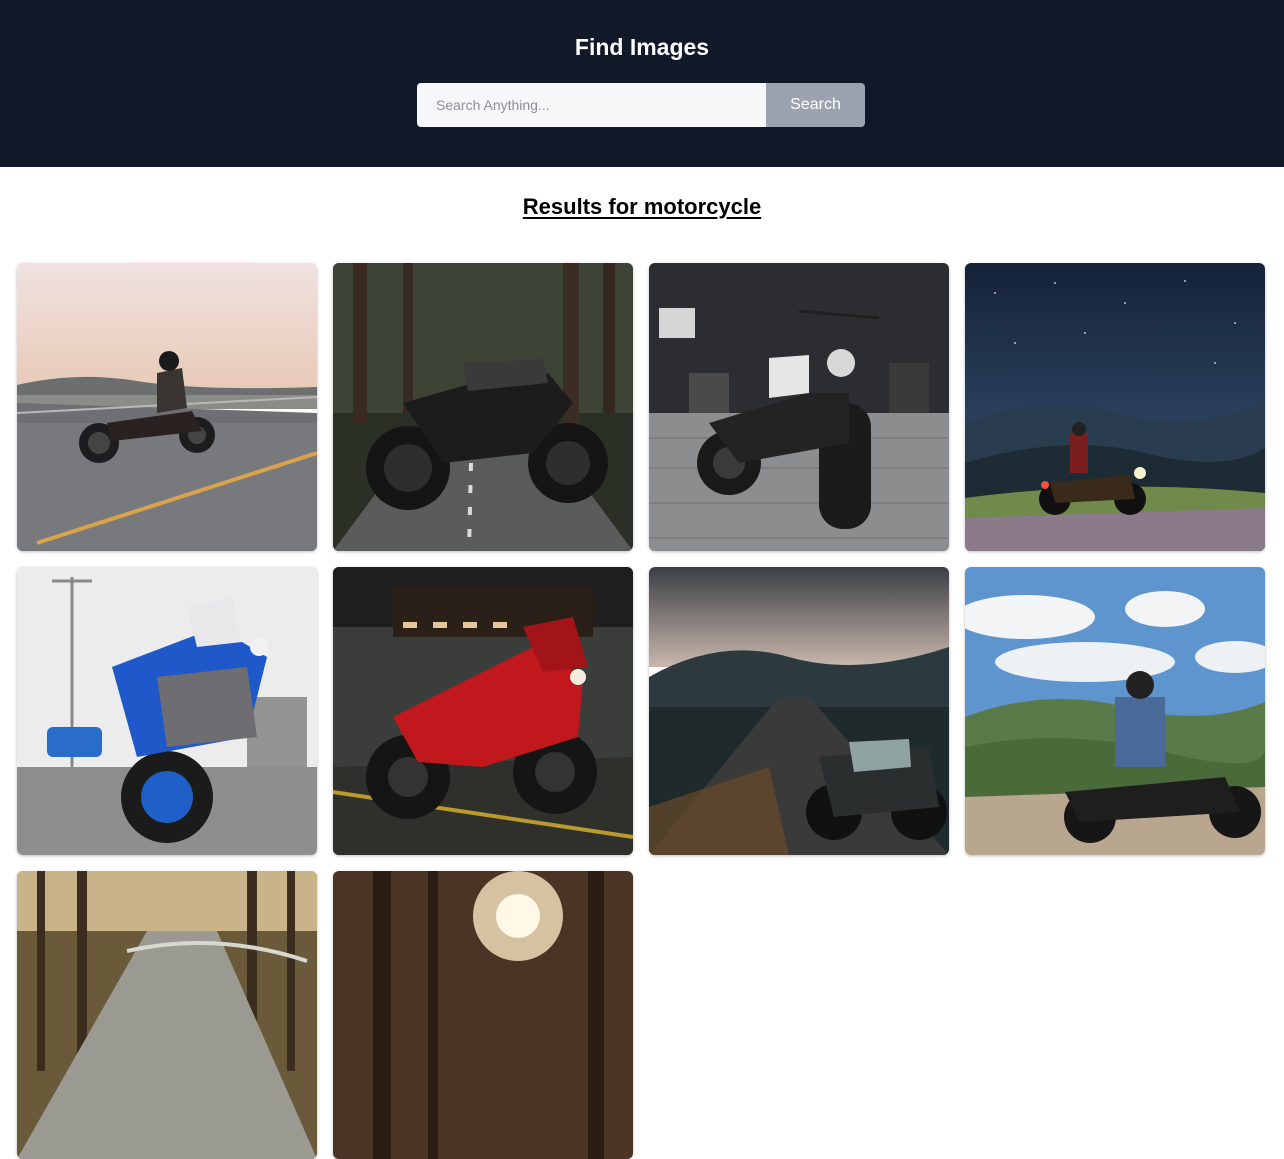 This screenshot has height=1159, width=1284. Describe the element at coordinates (591, 105) in the screenshot. I see `search-input` at that location.